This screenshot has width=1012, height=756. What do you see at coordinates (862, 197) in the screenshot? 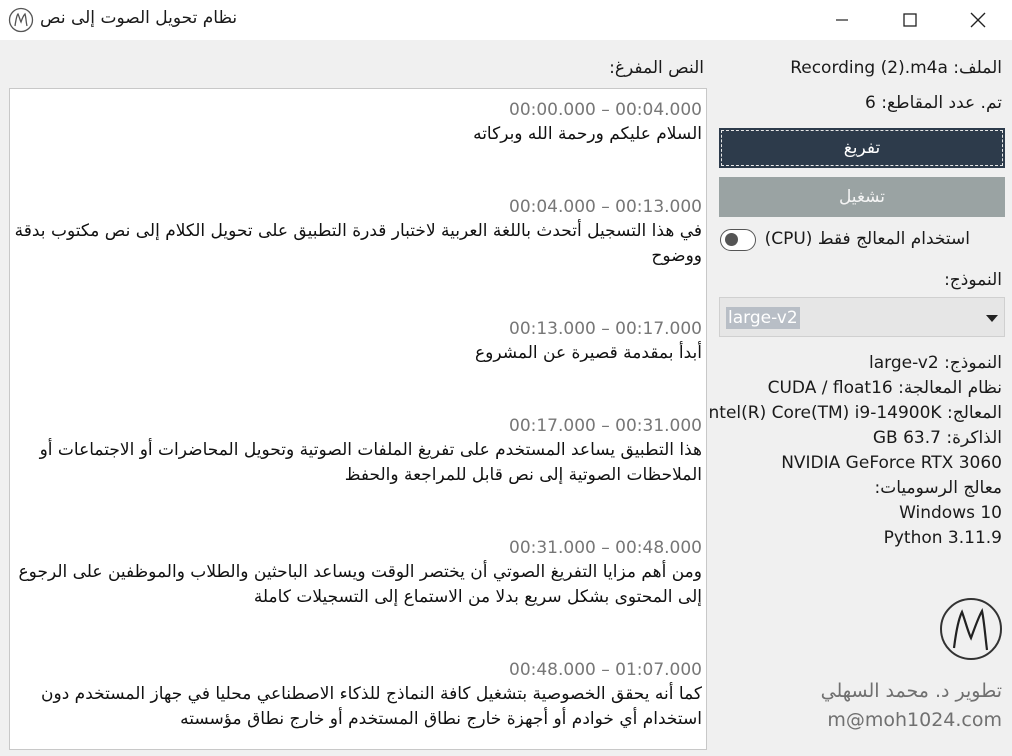
I see `play-button: تشغيل` at bounding box center [862, 197].